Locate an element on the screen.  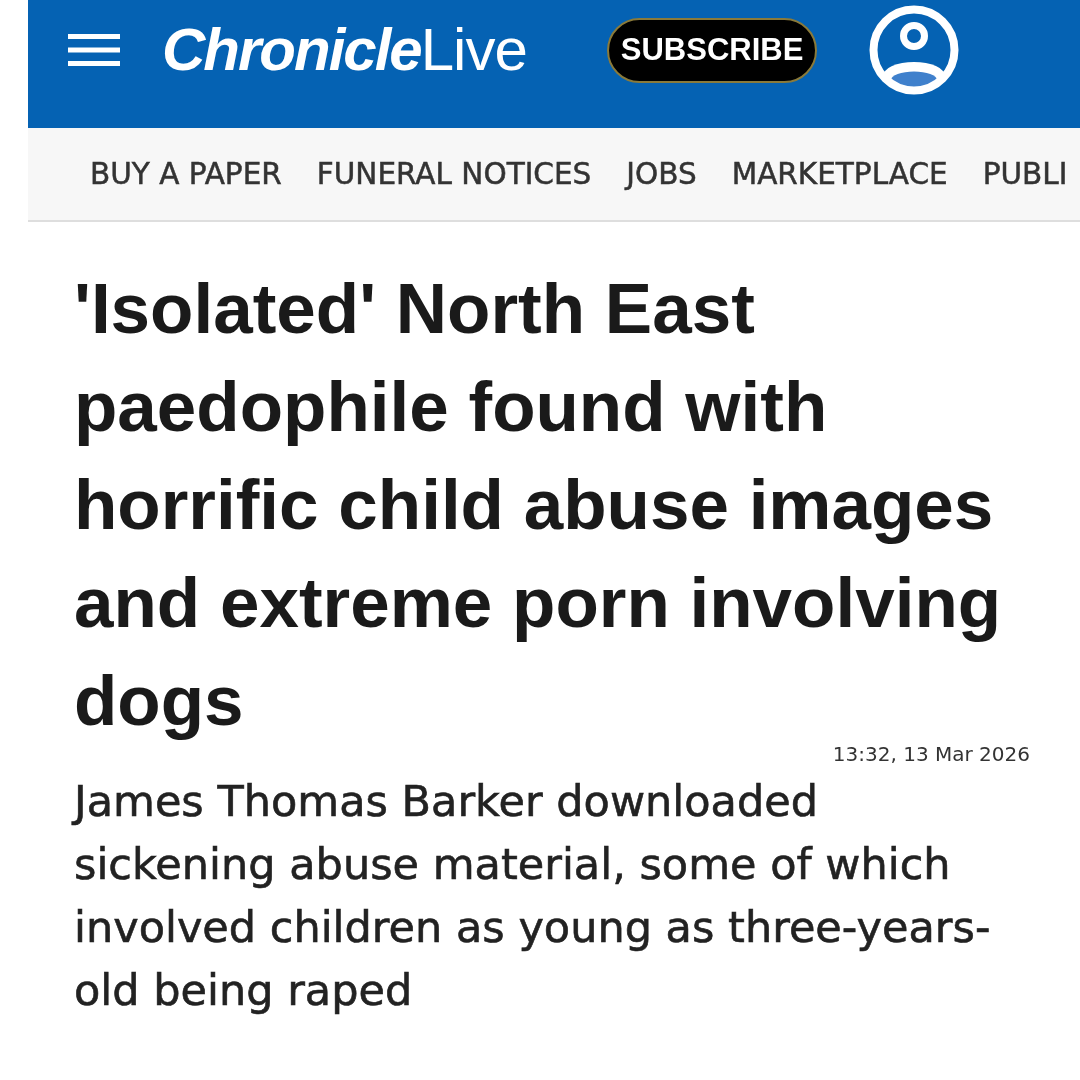
nav-link: MARKETPLACE is located at coordinates (839, 174).